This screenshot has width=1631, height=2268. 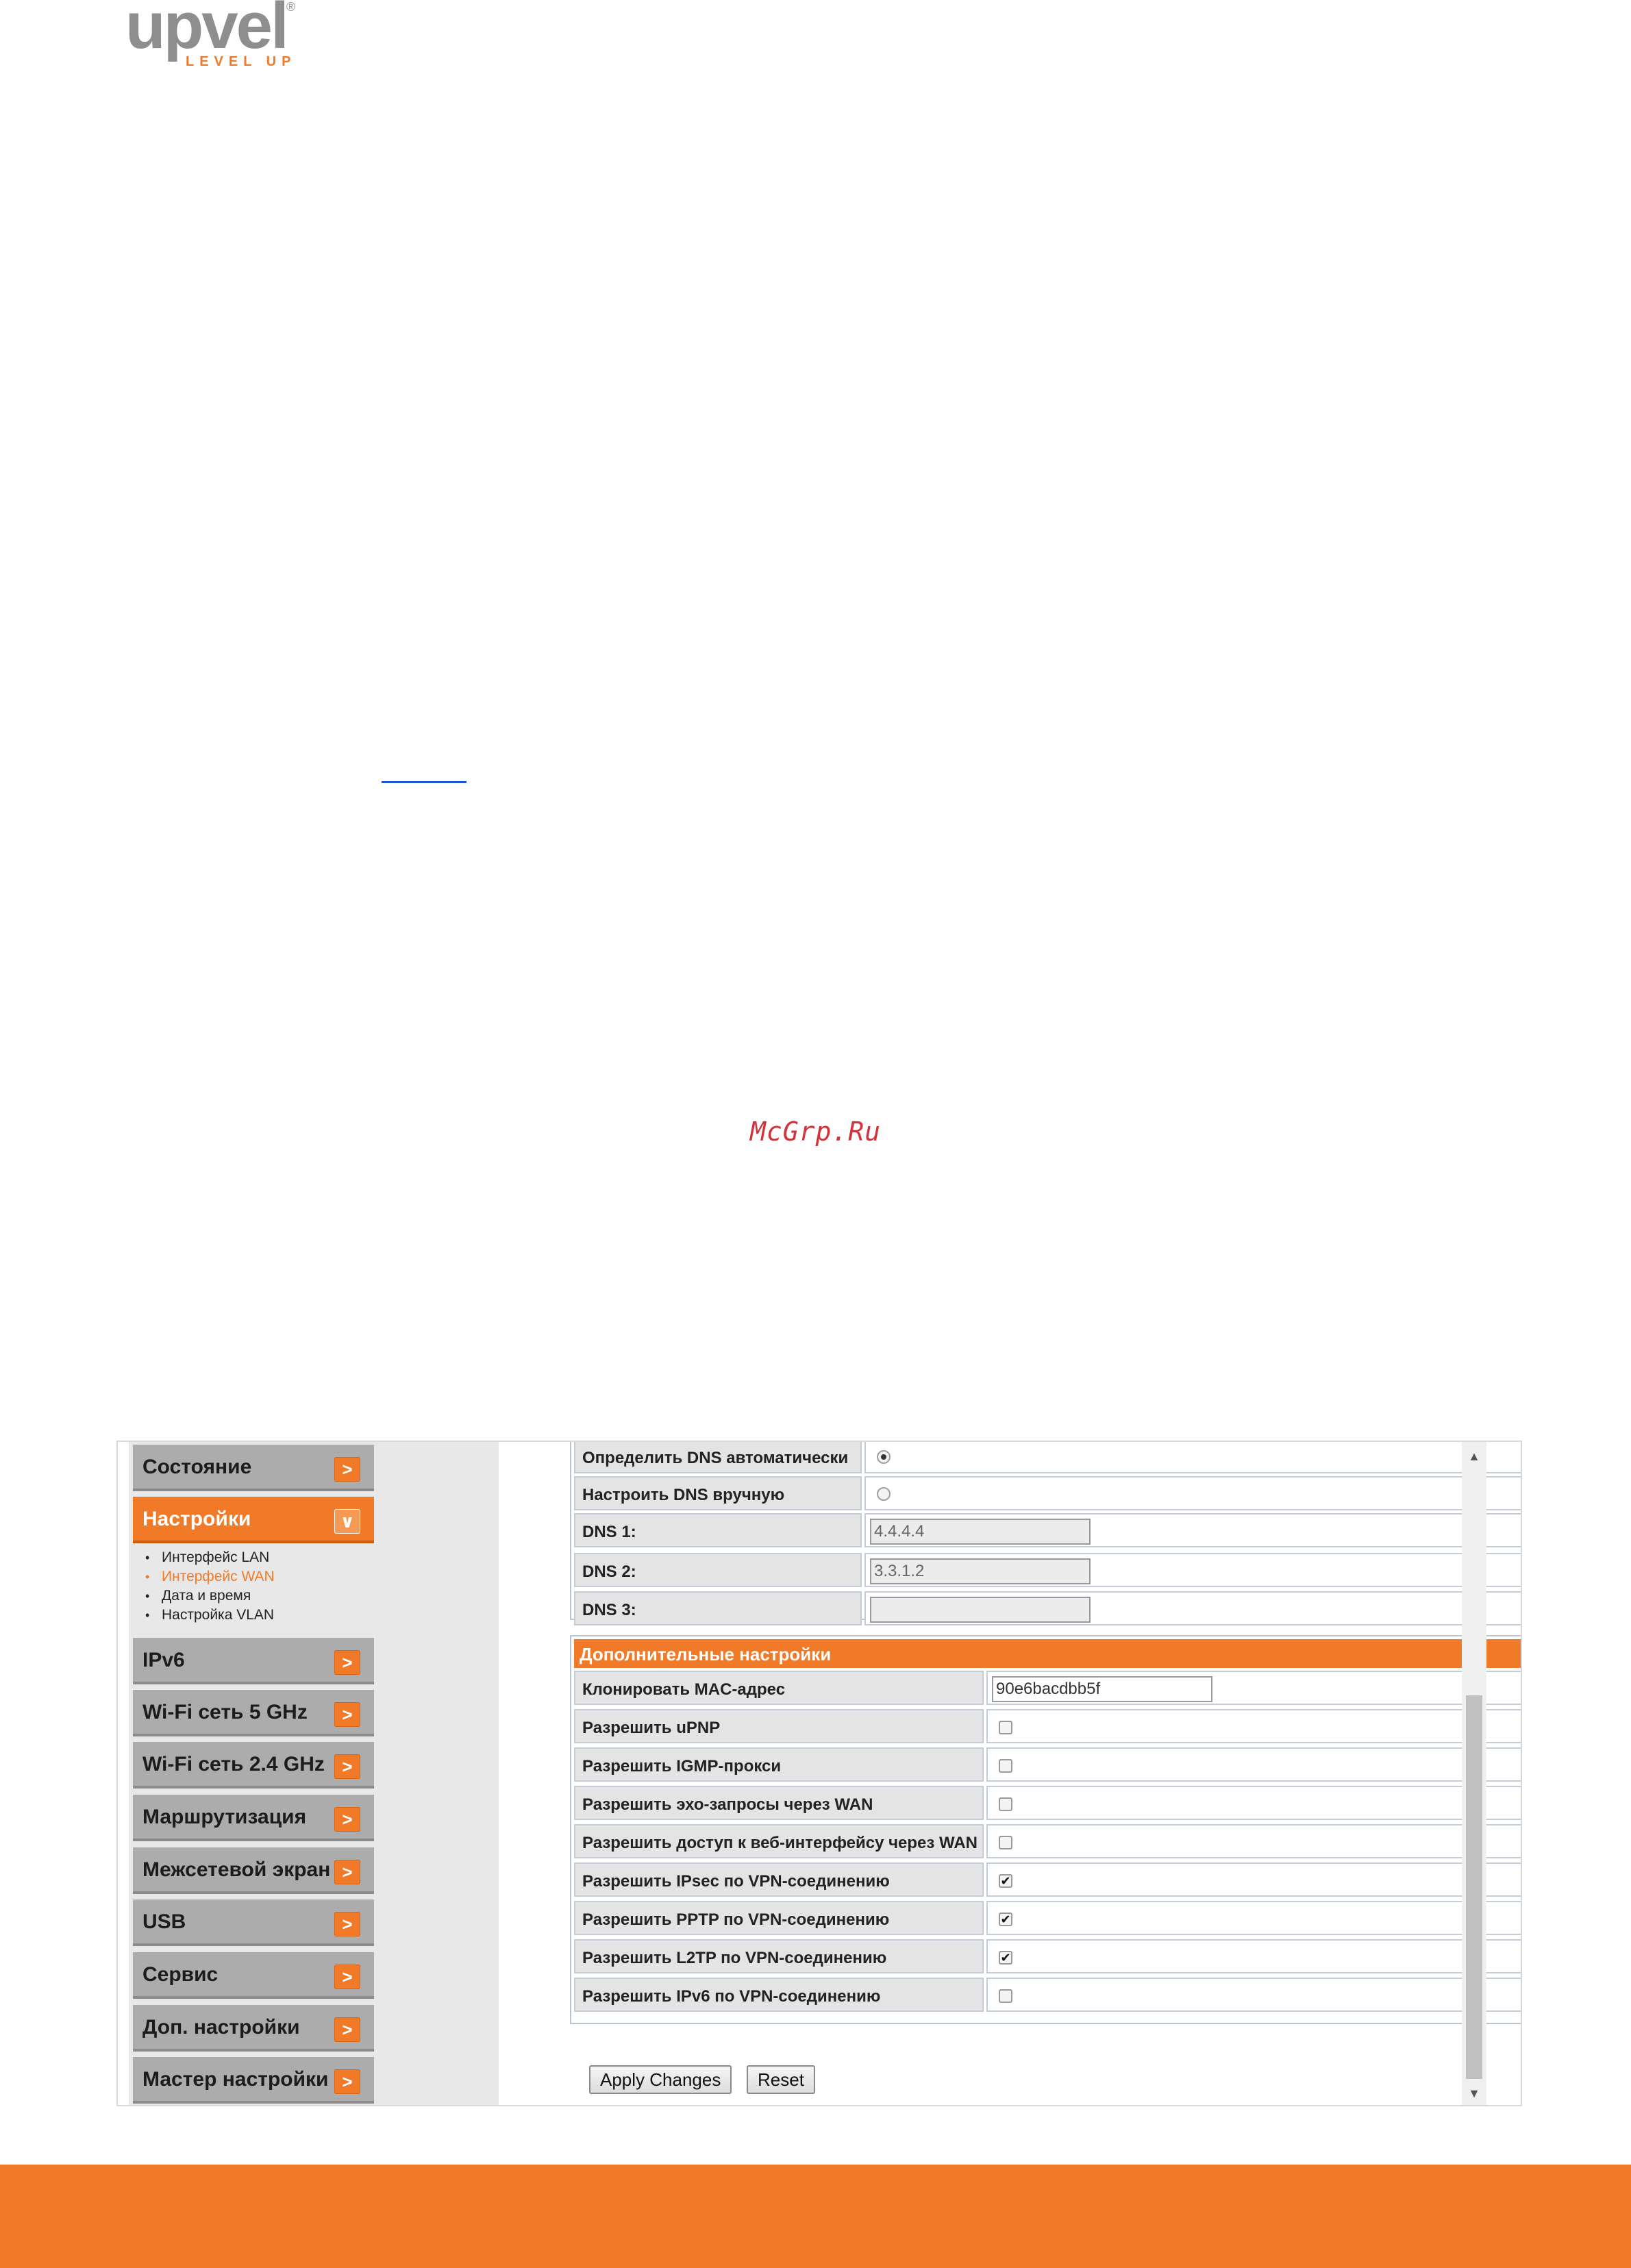 What do you see at coordinates (779, 1726) in the screenshot?
I see `option-label: Разрешить uPNP` at bounding box center [779, 1726].